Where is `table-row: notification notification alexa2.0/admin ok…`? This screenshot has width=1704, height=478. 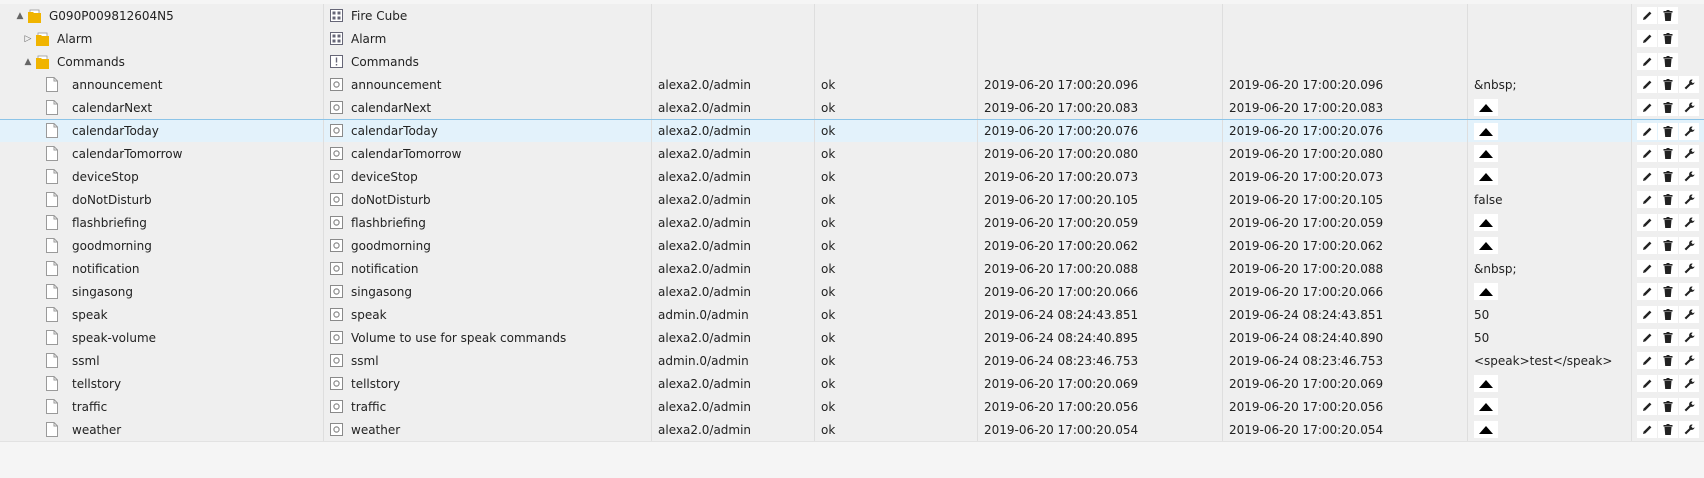 table-row: notification notification alexa2.0/admin ok… is located at coordinates (852, 269).